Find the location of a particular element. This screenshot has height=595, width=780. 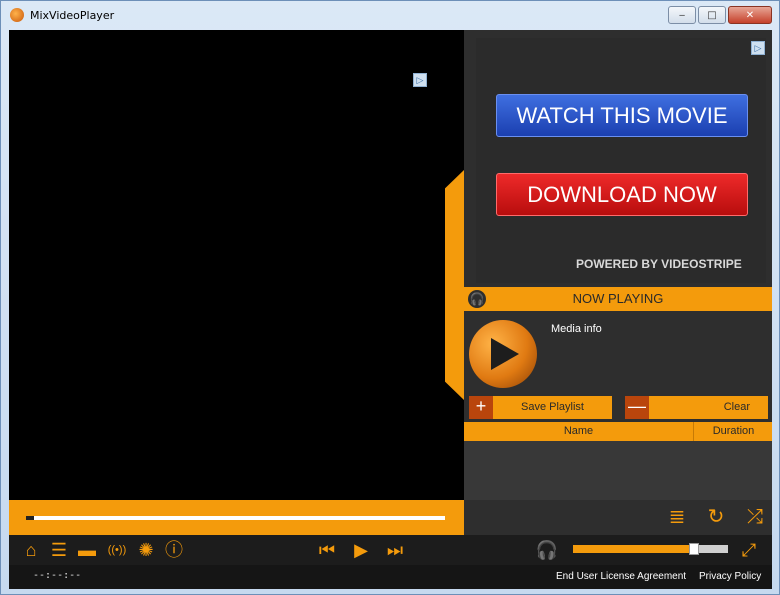

minimize-icon: ‒ is located at coordinates (682, 15).